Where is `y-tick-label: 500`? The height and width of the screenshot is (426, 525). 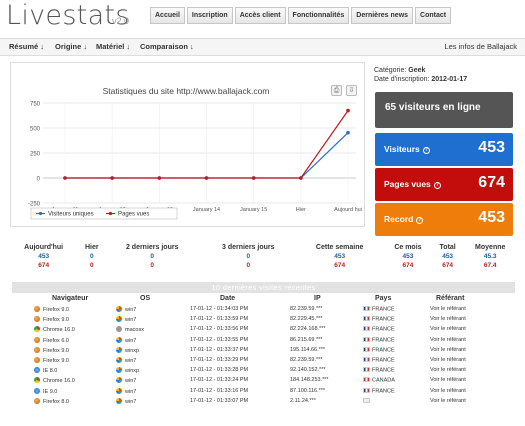 y-tick-label: 500 is located at coordinates (35, 130).